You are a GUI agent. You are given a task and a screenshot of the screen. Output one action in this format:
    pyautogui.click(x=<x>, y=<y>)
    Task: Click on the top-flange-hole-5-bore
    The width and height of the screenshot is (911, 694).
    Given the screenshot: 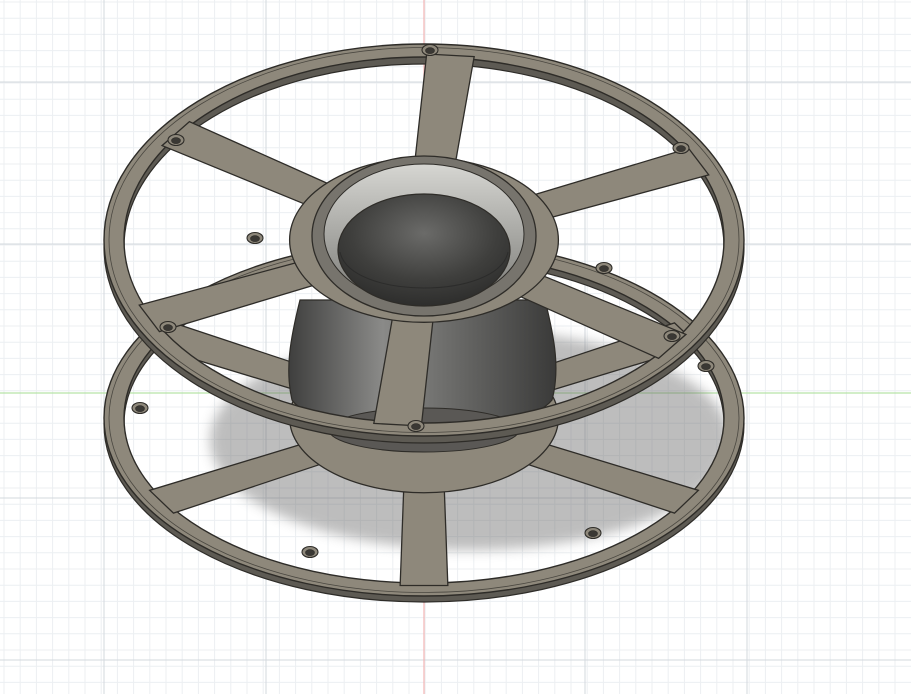 What is the action you would take?
    pyautogui.click(x=672, y=336)
    